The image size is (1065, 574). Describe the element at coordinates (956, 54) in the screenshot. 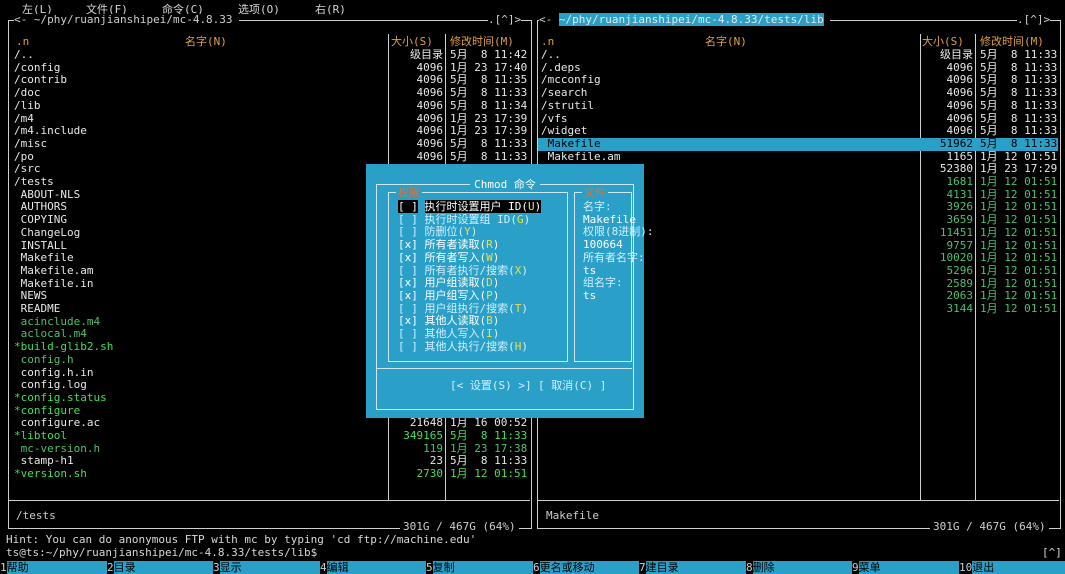

I see `file-size: 级目录` at that location.